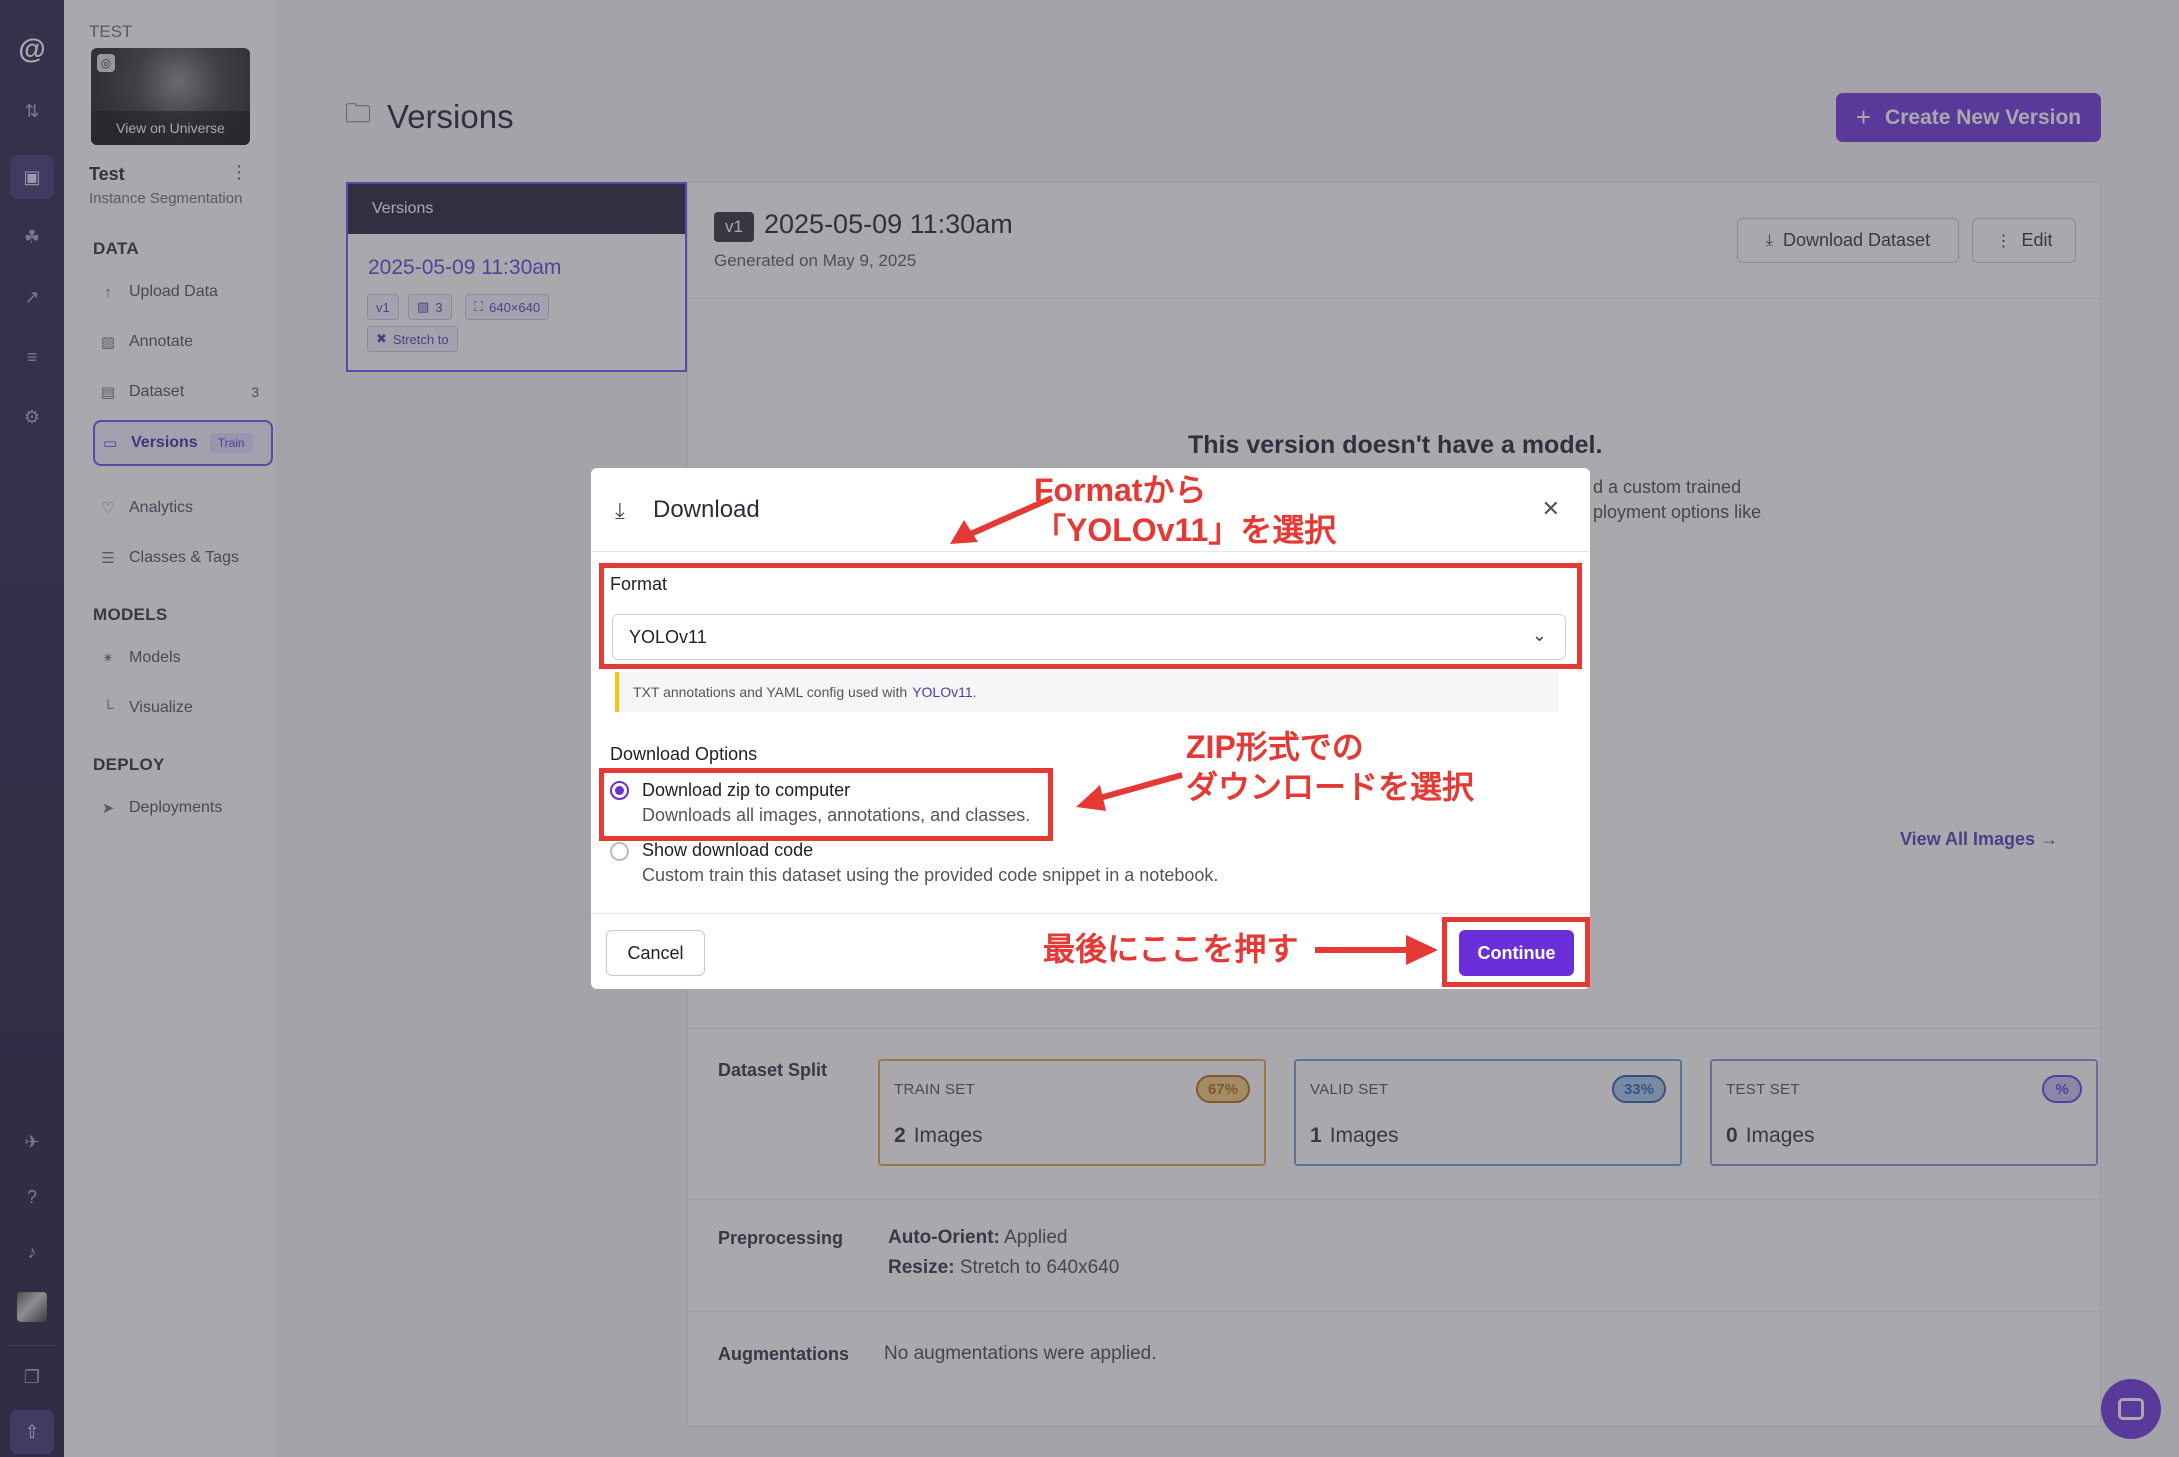  Describe the element at coordinates (1330, 767) in the screenshot. I see `zip-annotation-text: ZIP形式での ダウンロードを選択` at that location.